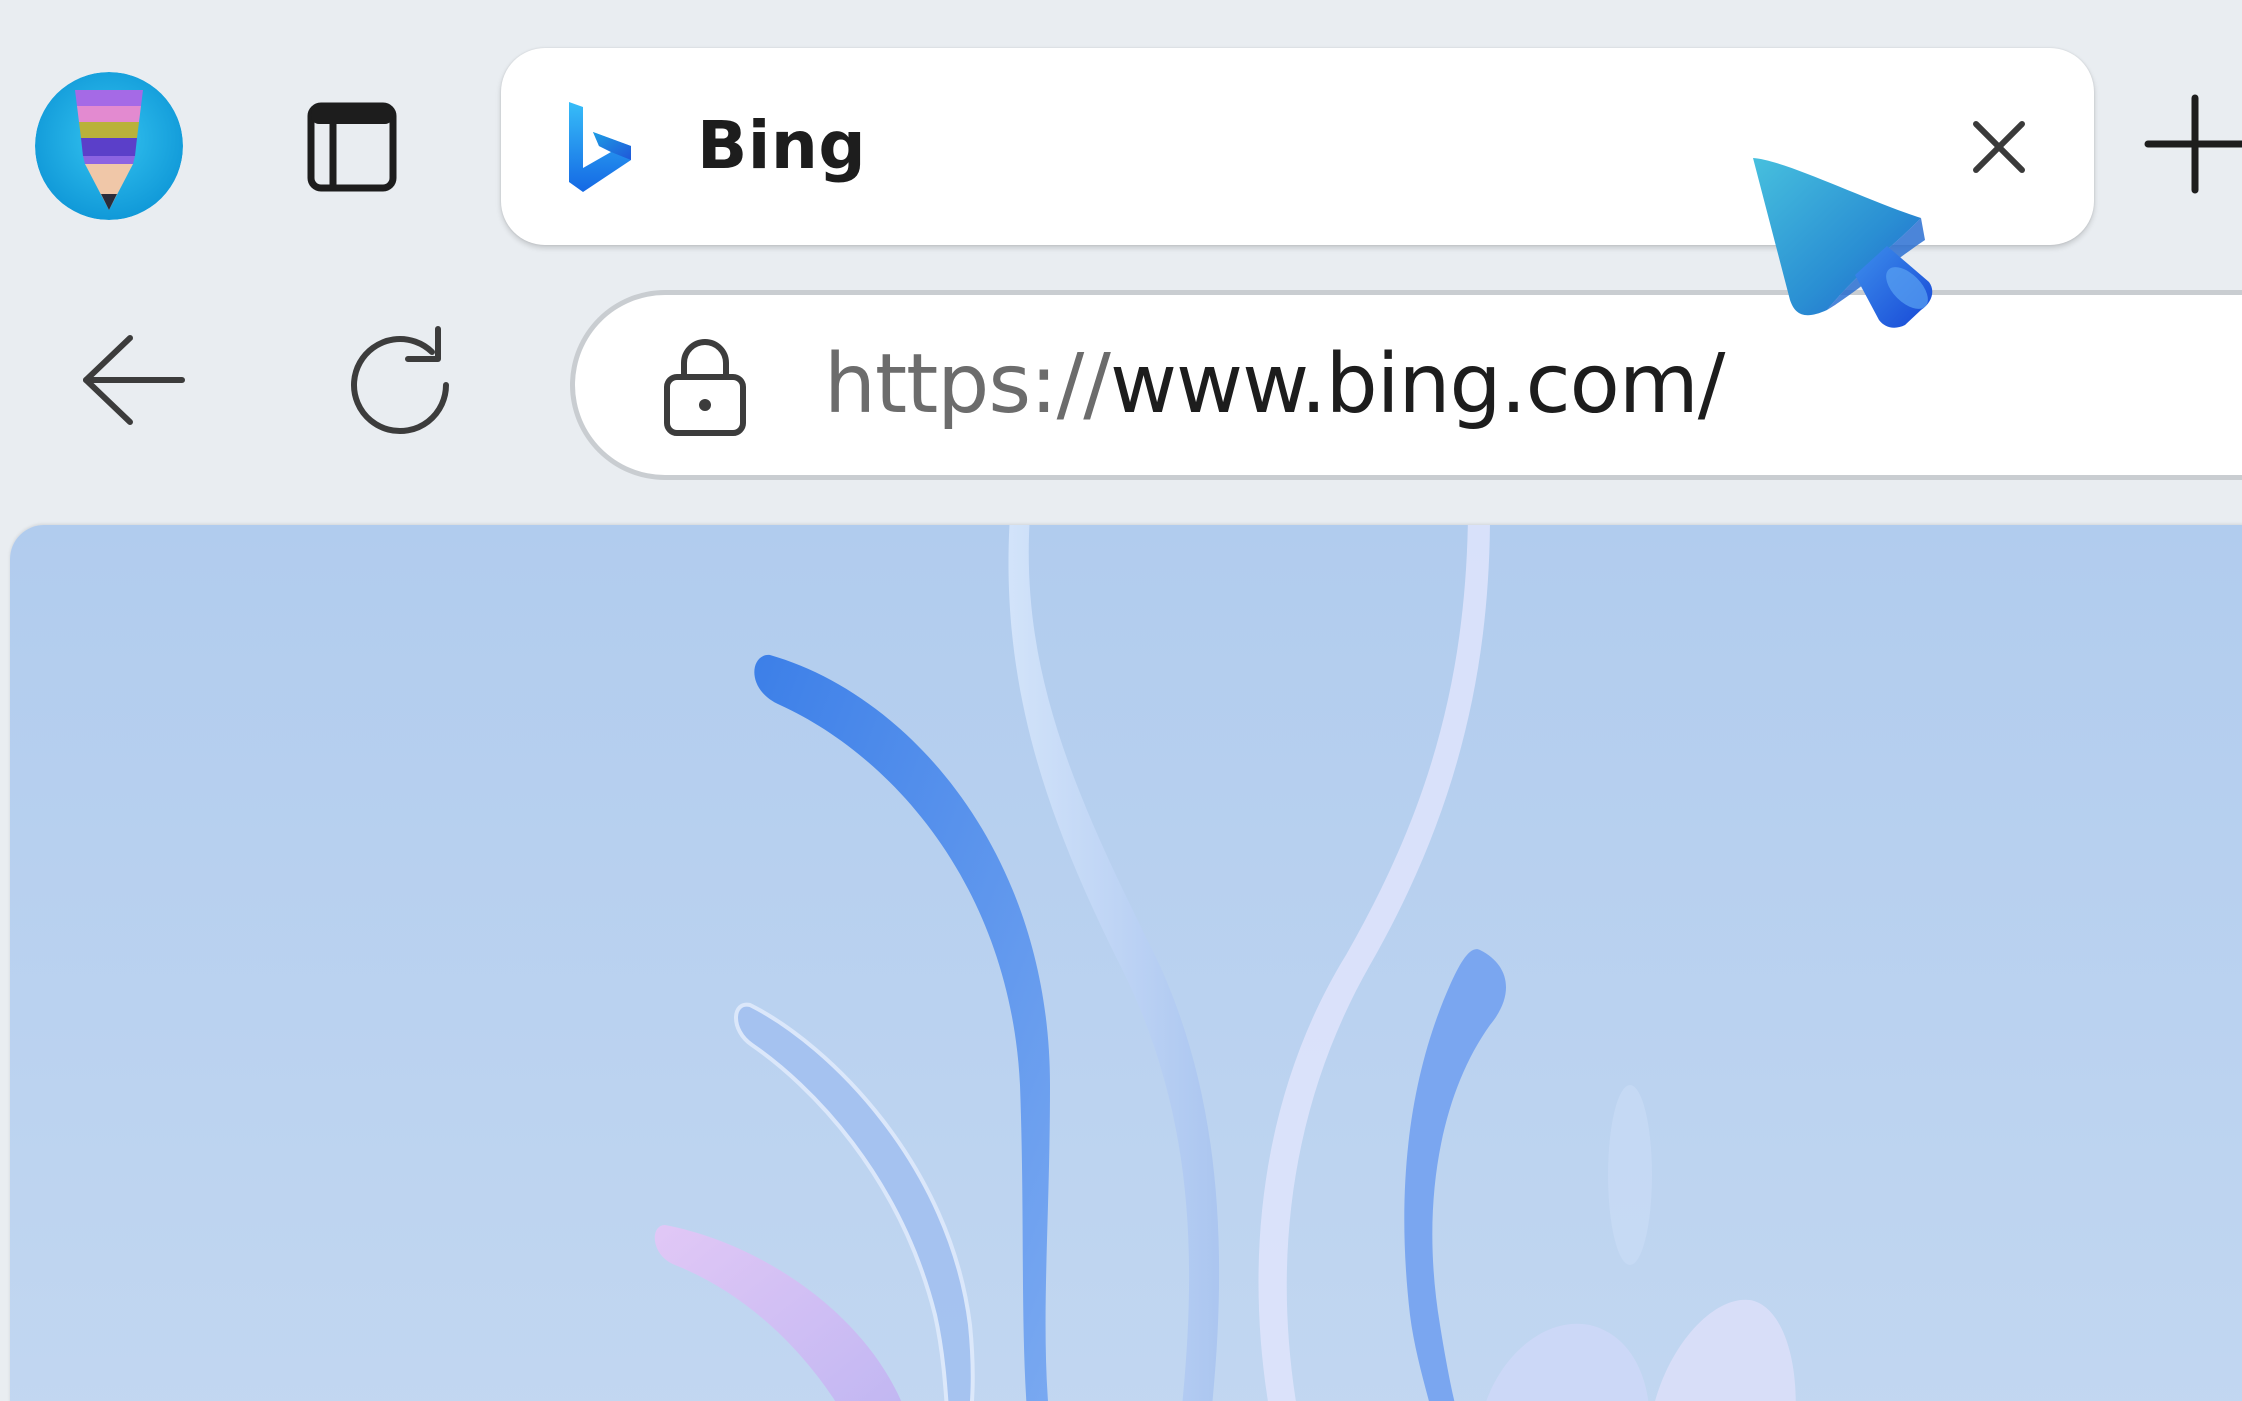  I want to click on lock-icon, so click(705, 387).